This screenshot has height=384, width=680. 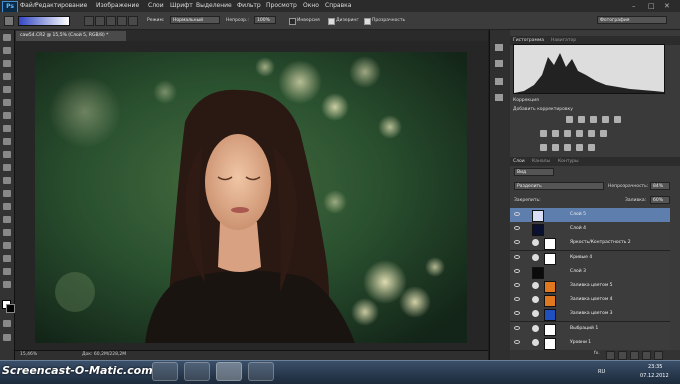 I want to click on color-balance-adjust-icon, so click(x=555, y=133).